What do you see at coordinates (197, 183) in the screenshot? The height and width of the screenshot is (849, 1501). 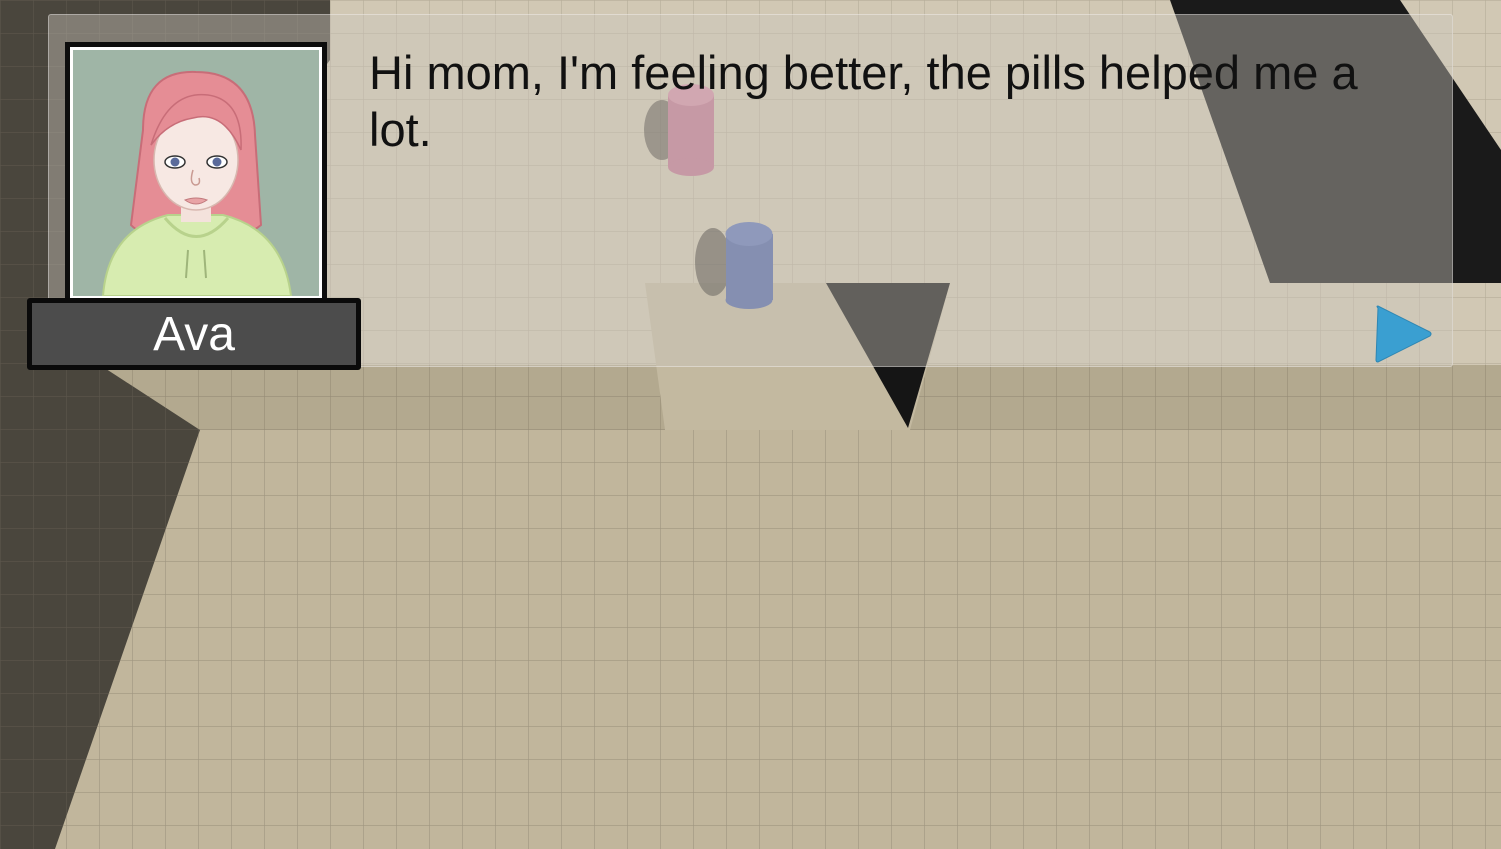 I see `character-portrait-icon` at bounding box center [197, 183].